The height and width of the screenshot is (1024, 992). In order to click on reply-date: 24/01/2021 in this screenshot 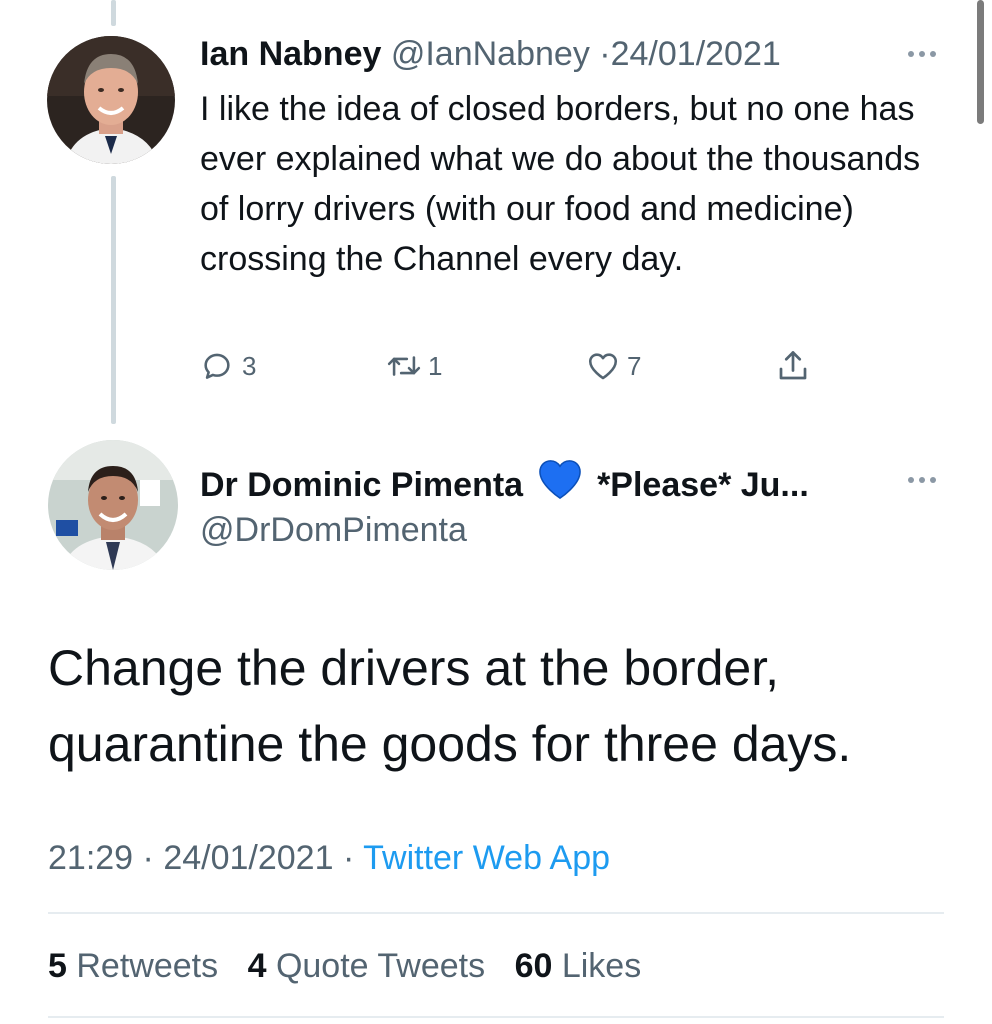, I will do `click(696, 54)`.